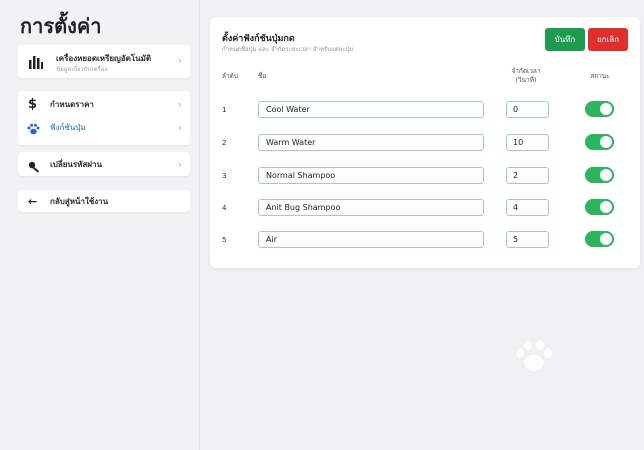  I want to click on arrow-left-icon: ←, so click(33, 201).